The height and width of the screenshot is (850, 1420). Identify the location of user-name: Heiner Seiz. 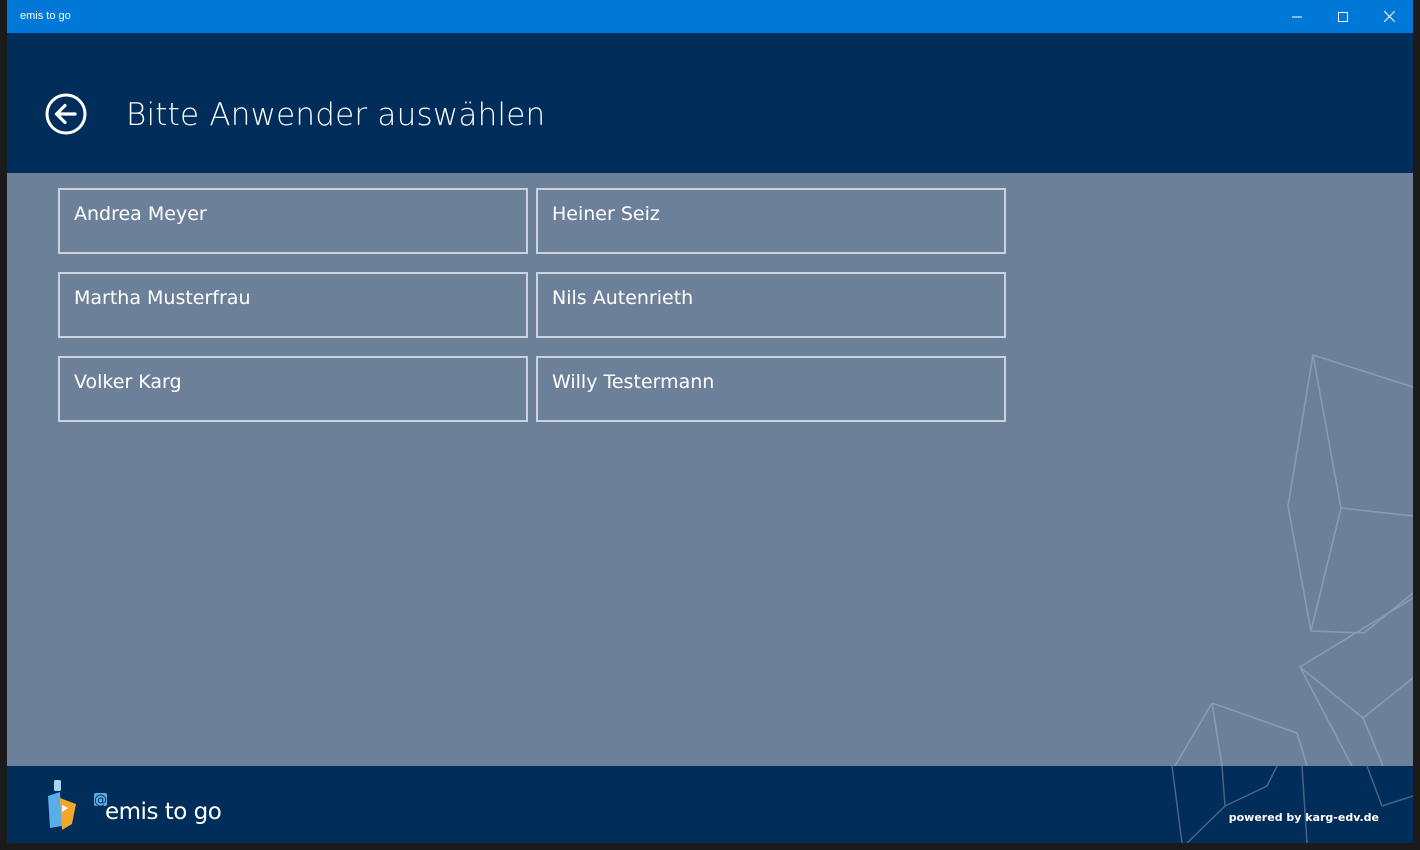
(606, 214).